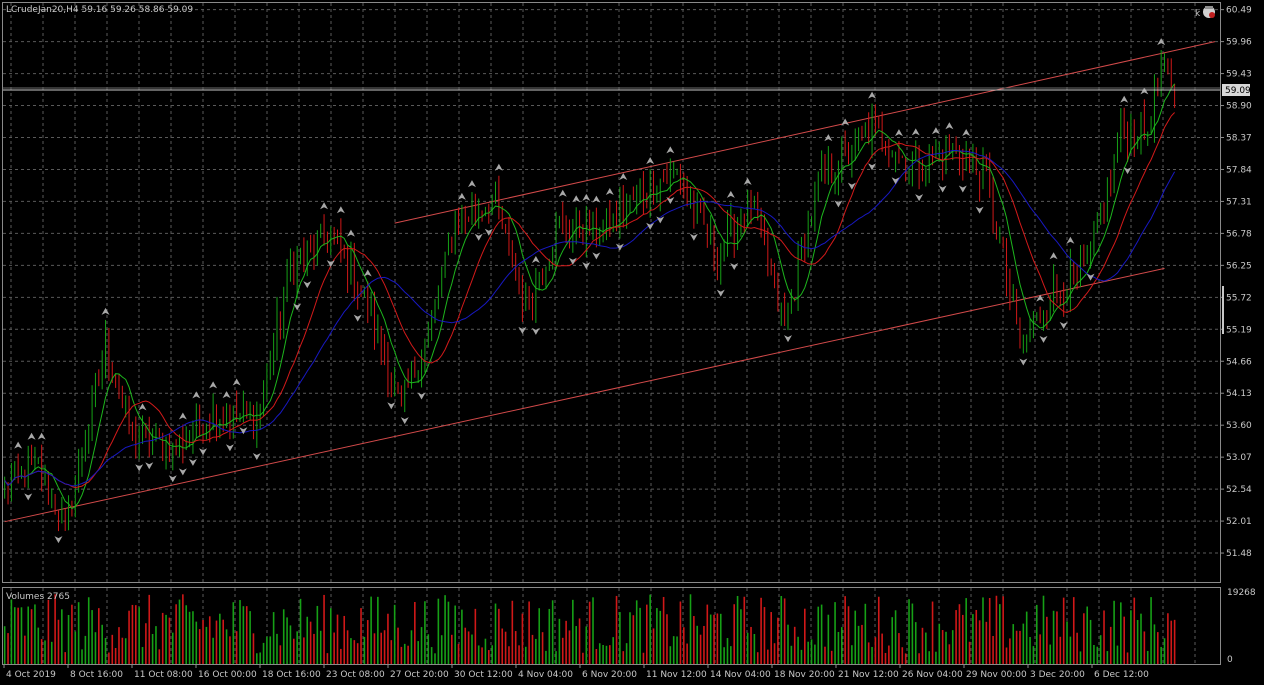 The width and height of the screenshot is (1264, 685). I want to click on price-tick-label: 56.78, so click(1239, 234).